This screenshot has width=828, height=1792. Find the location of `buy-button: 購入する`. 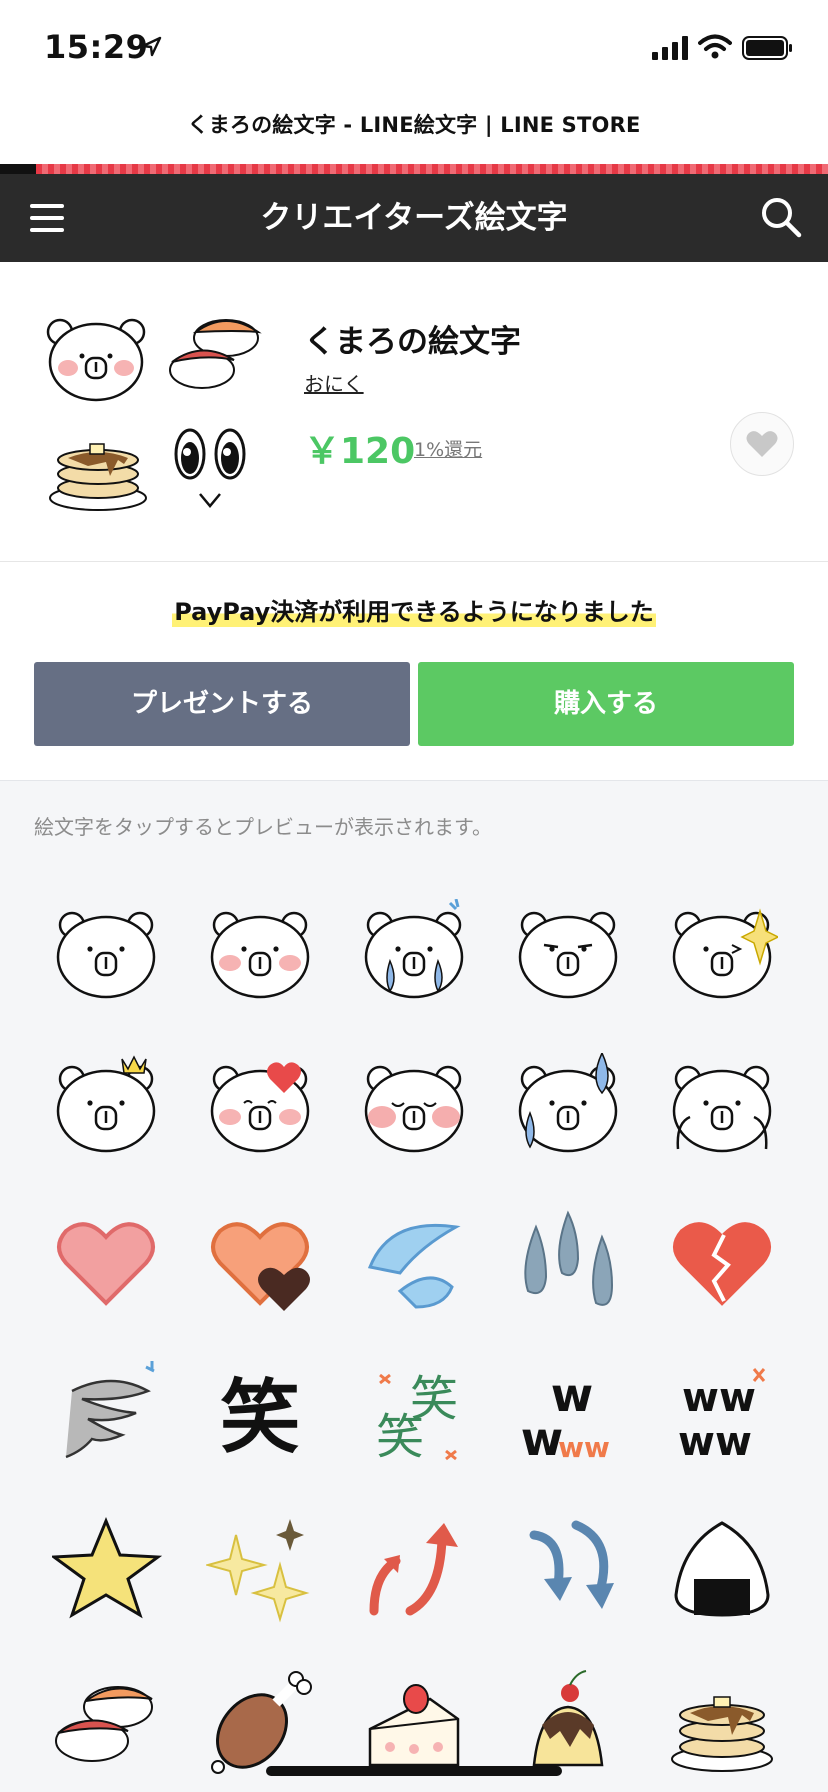

buy-button: 購入する is located at coordinates (606, 704).